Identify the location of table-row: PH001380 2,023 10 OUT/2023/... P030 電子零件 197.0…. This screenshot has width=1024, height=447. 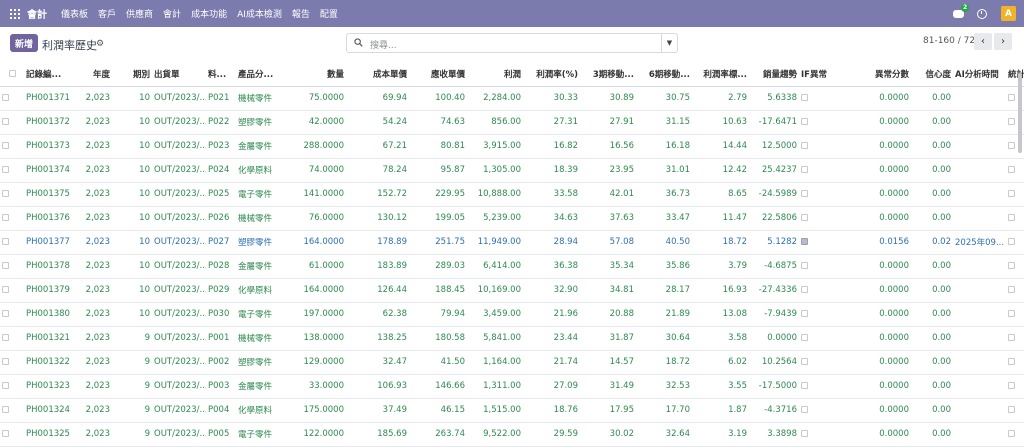
(512, 314).